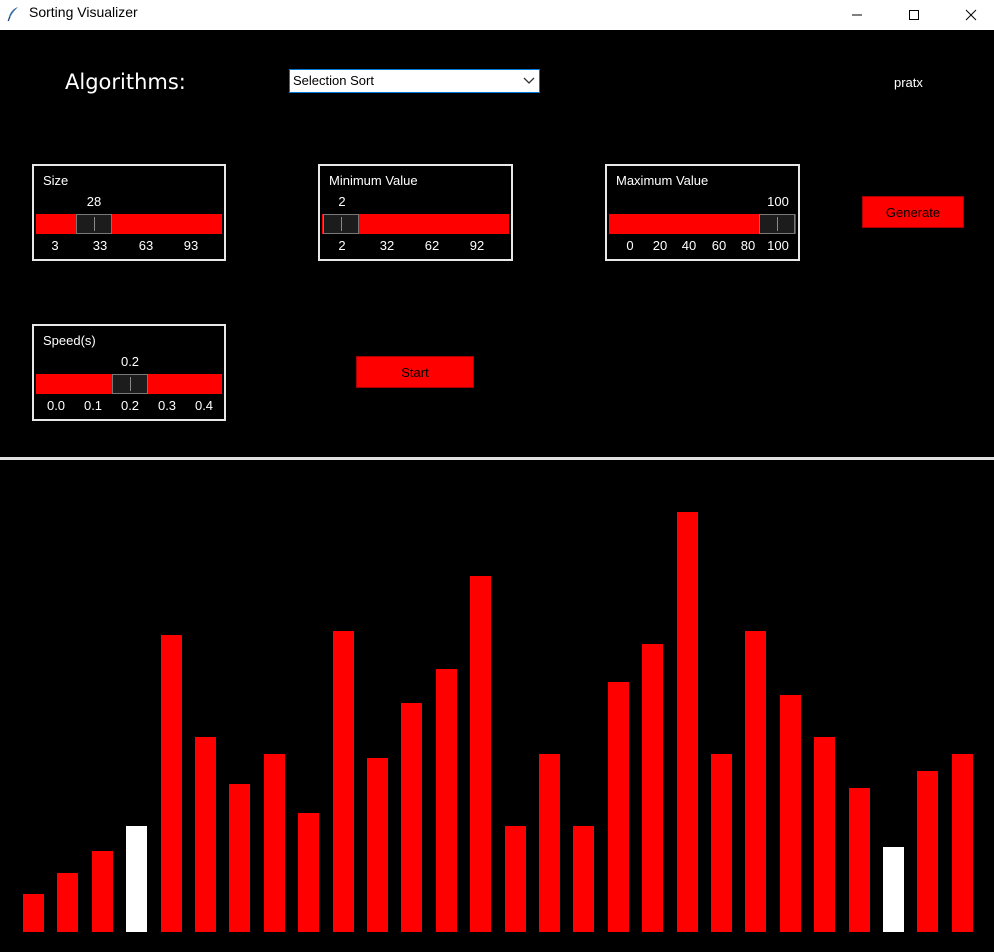 The image size is (994, 952). What do you see at coordinates (387, 245) in the screenshot?
I see `min-value-tick: 32` at bounding box center [387, 245].